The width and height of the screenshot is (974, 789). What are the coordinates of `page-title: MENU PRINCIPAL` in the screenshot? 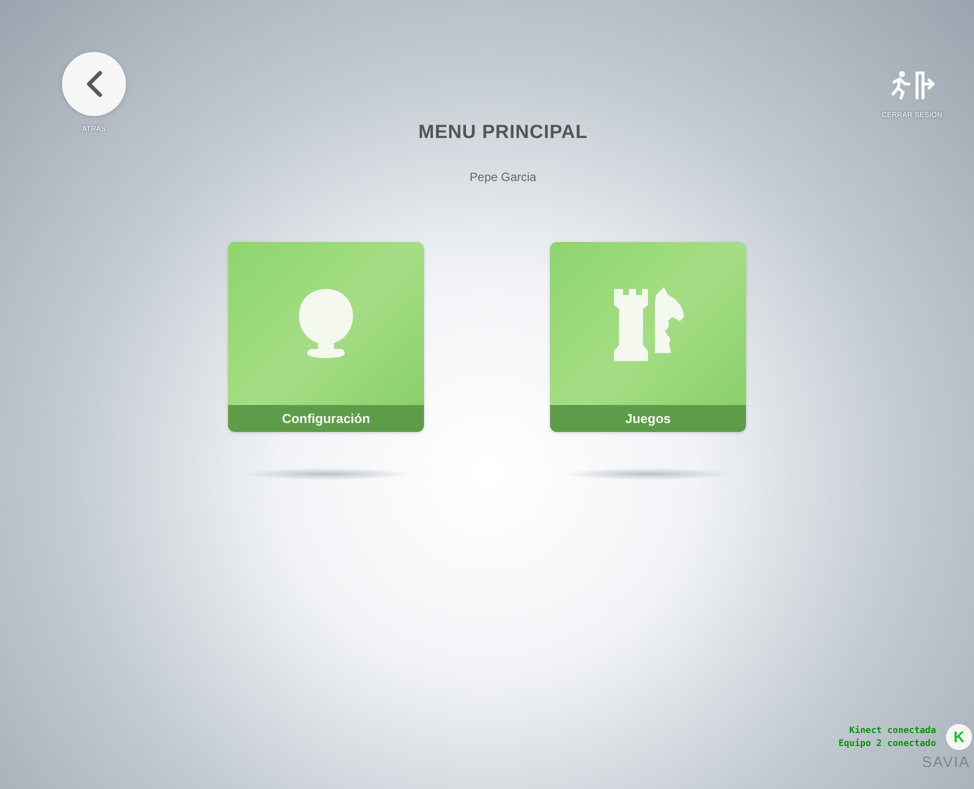 It's located at (503, 133).